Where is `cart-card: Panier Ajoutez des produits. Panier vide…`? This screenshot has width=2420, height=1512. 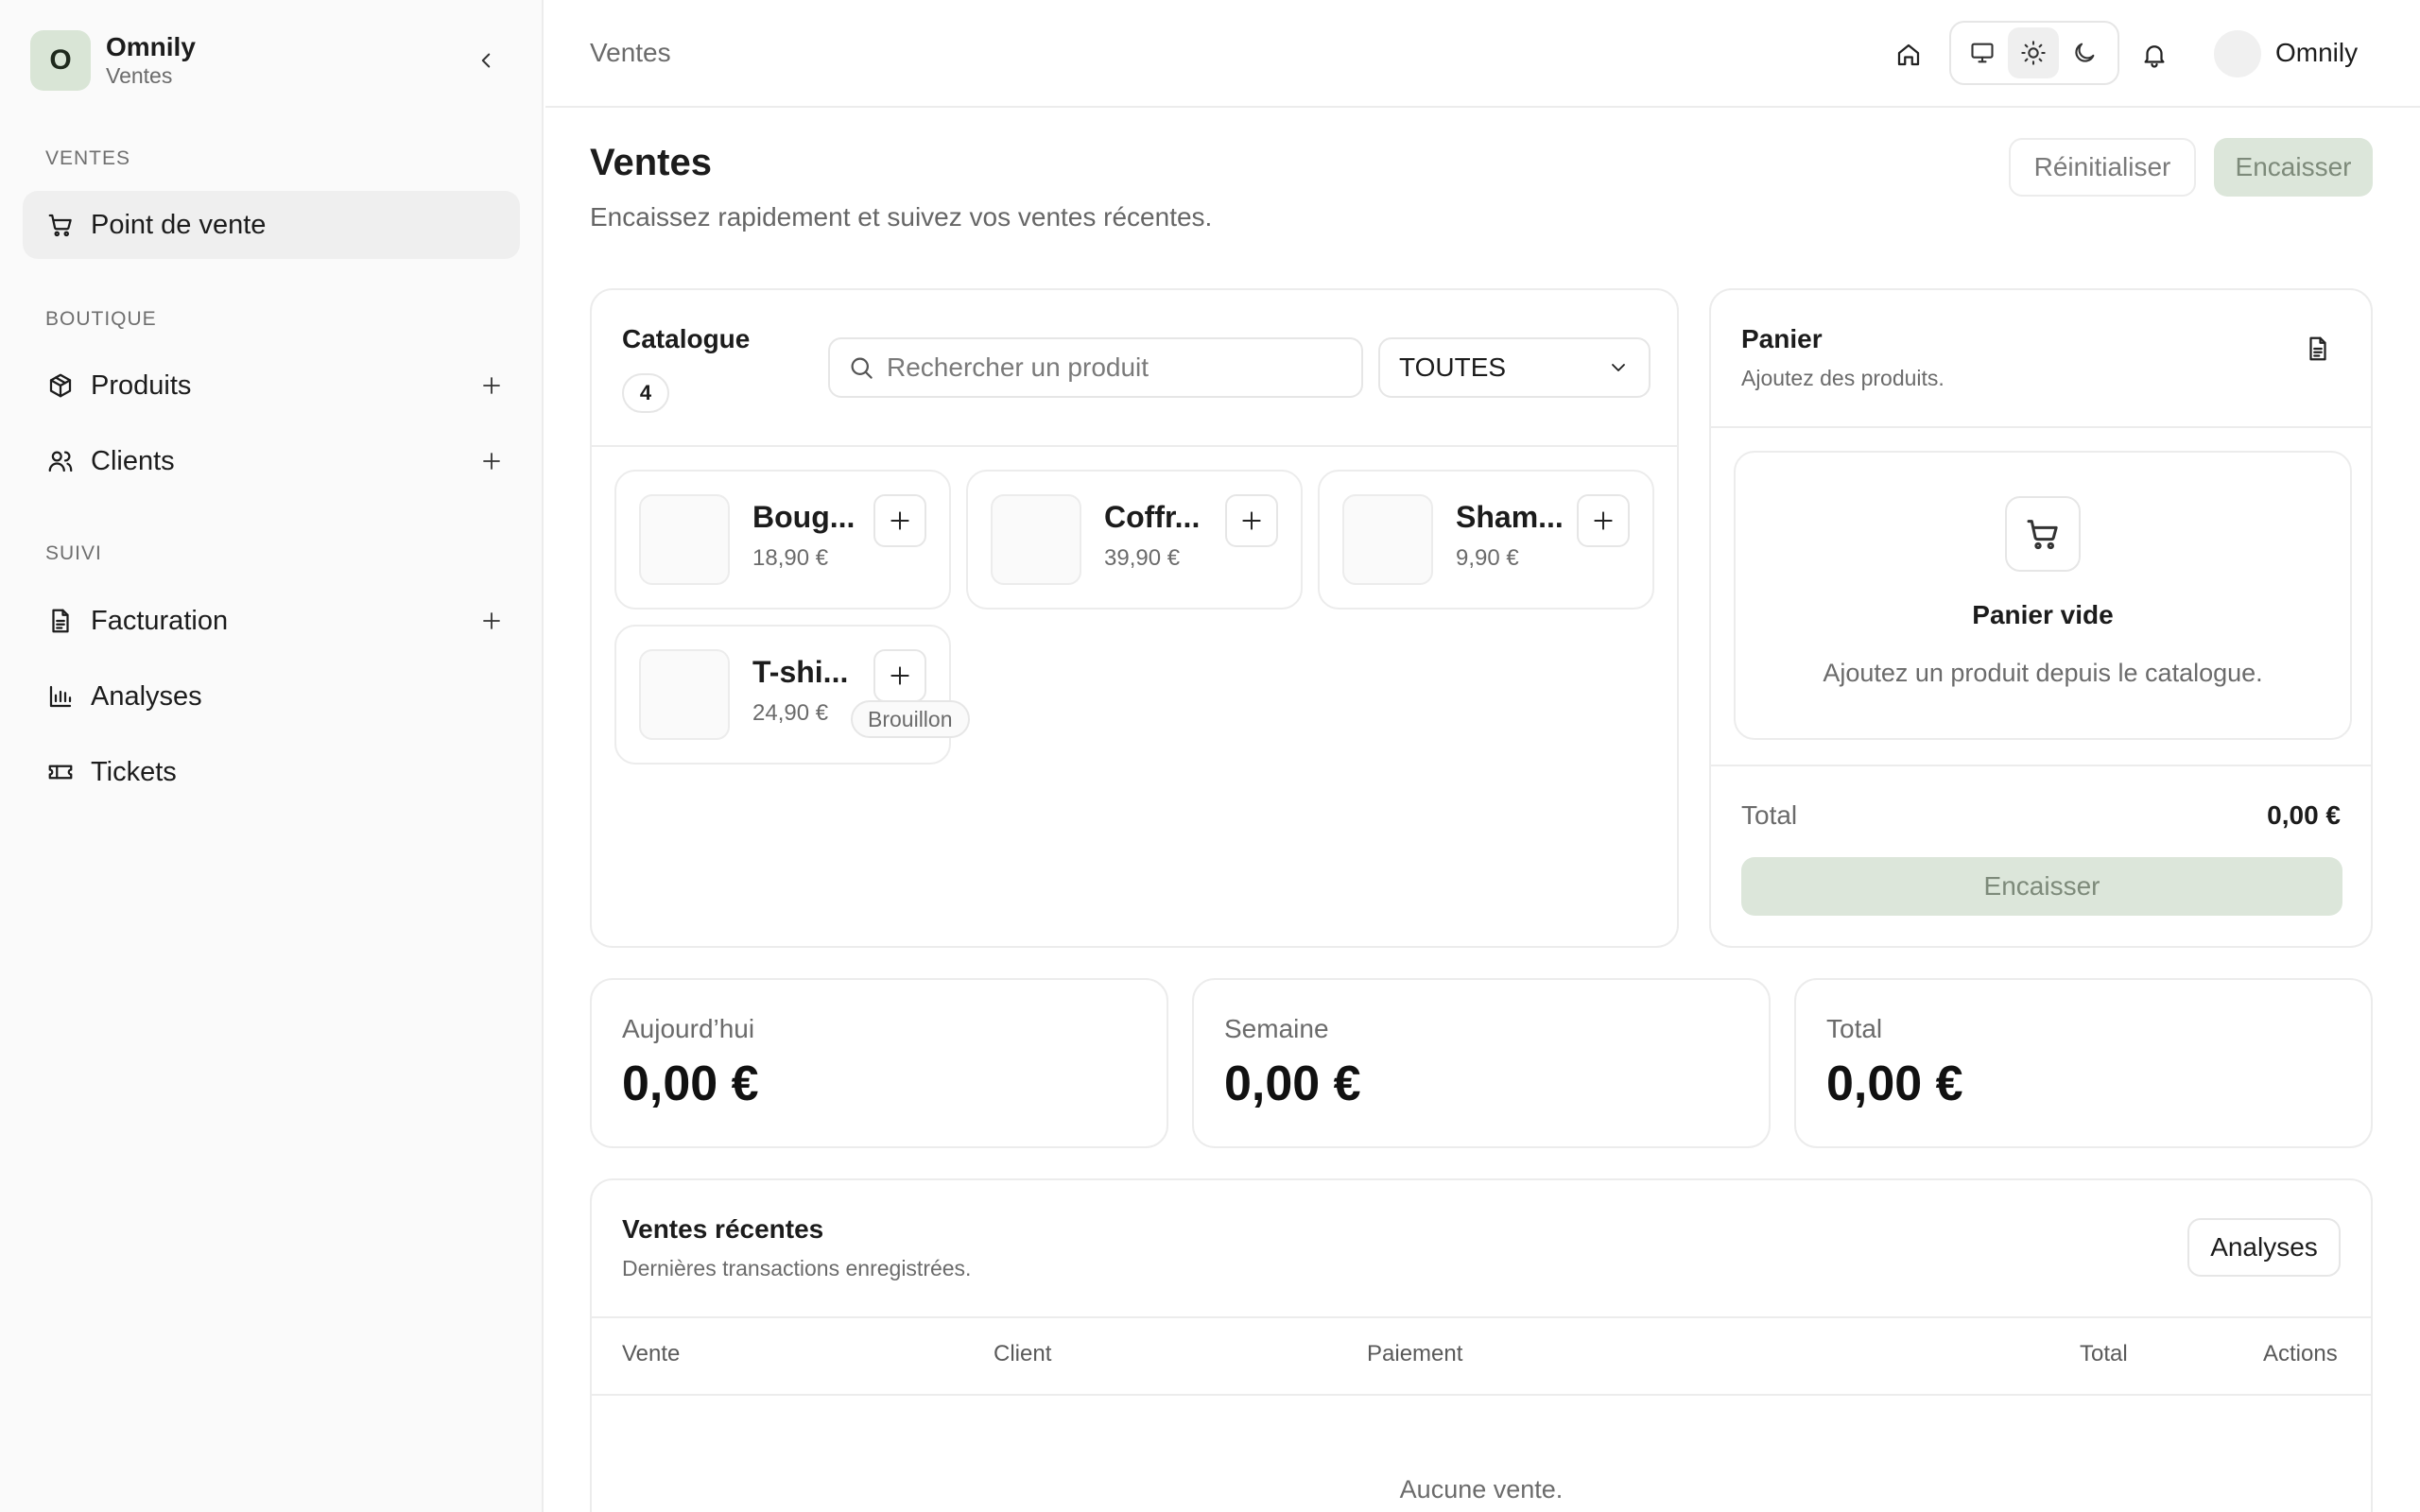
cart-card: Panier Ajoutez des produits. Panier vide… is located at coordinates (2041, 618).